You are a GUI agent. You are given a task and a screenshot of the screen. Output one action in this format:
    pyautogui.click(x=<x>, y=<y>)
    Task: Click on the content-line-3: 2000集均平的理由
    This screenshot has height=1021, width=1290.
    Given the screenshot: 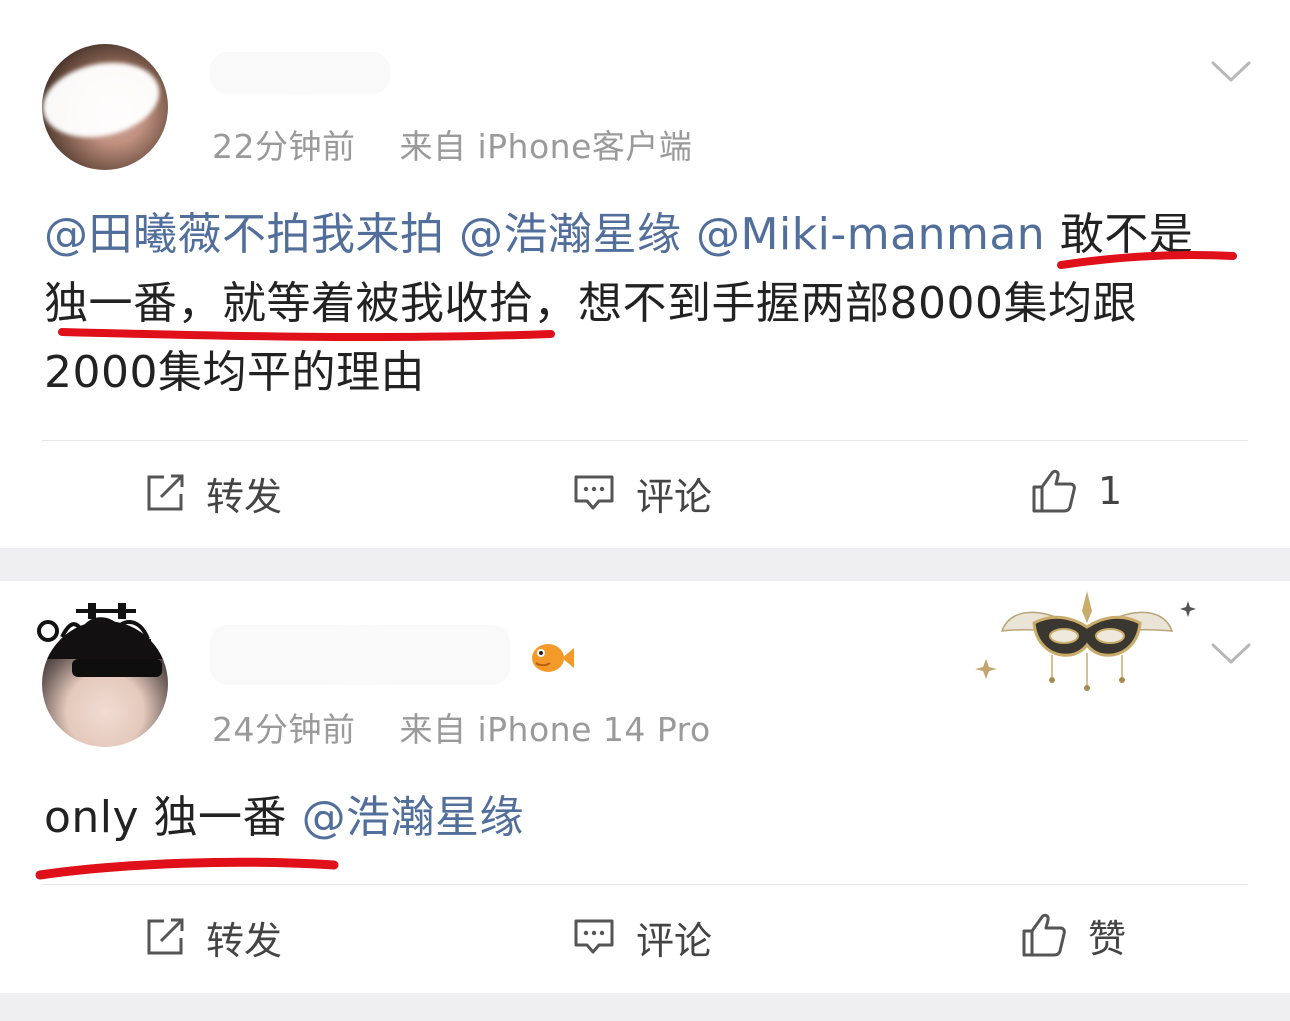 What is the action you would take?
    pyautogui.click(x=234, y=372)
    